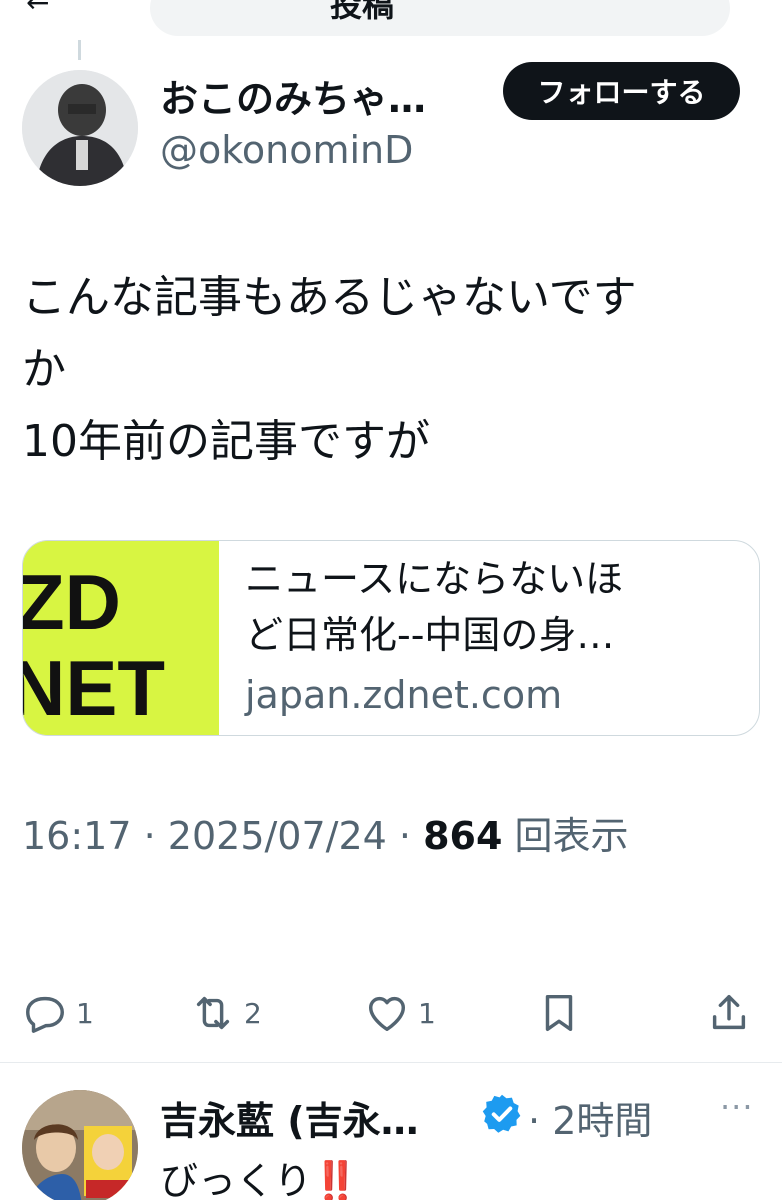  Describe the element at coordinates (602, 1121) in the screenshot. I see `reply-time-value: 2時間` at that location.